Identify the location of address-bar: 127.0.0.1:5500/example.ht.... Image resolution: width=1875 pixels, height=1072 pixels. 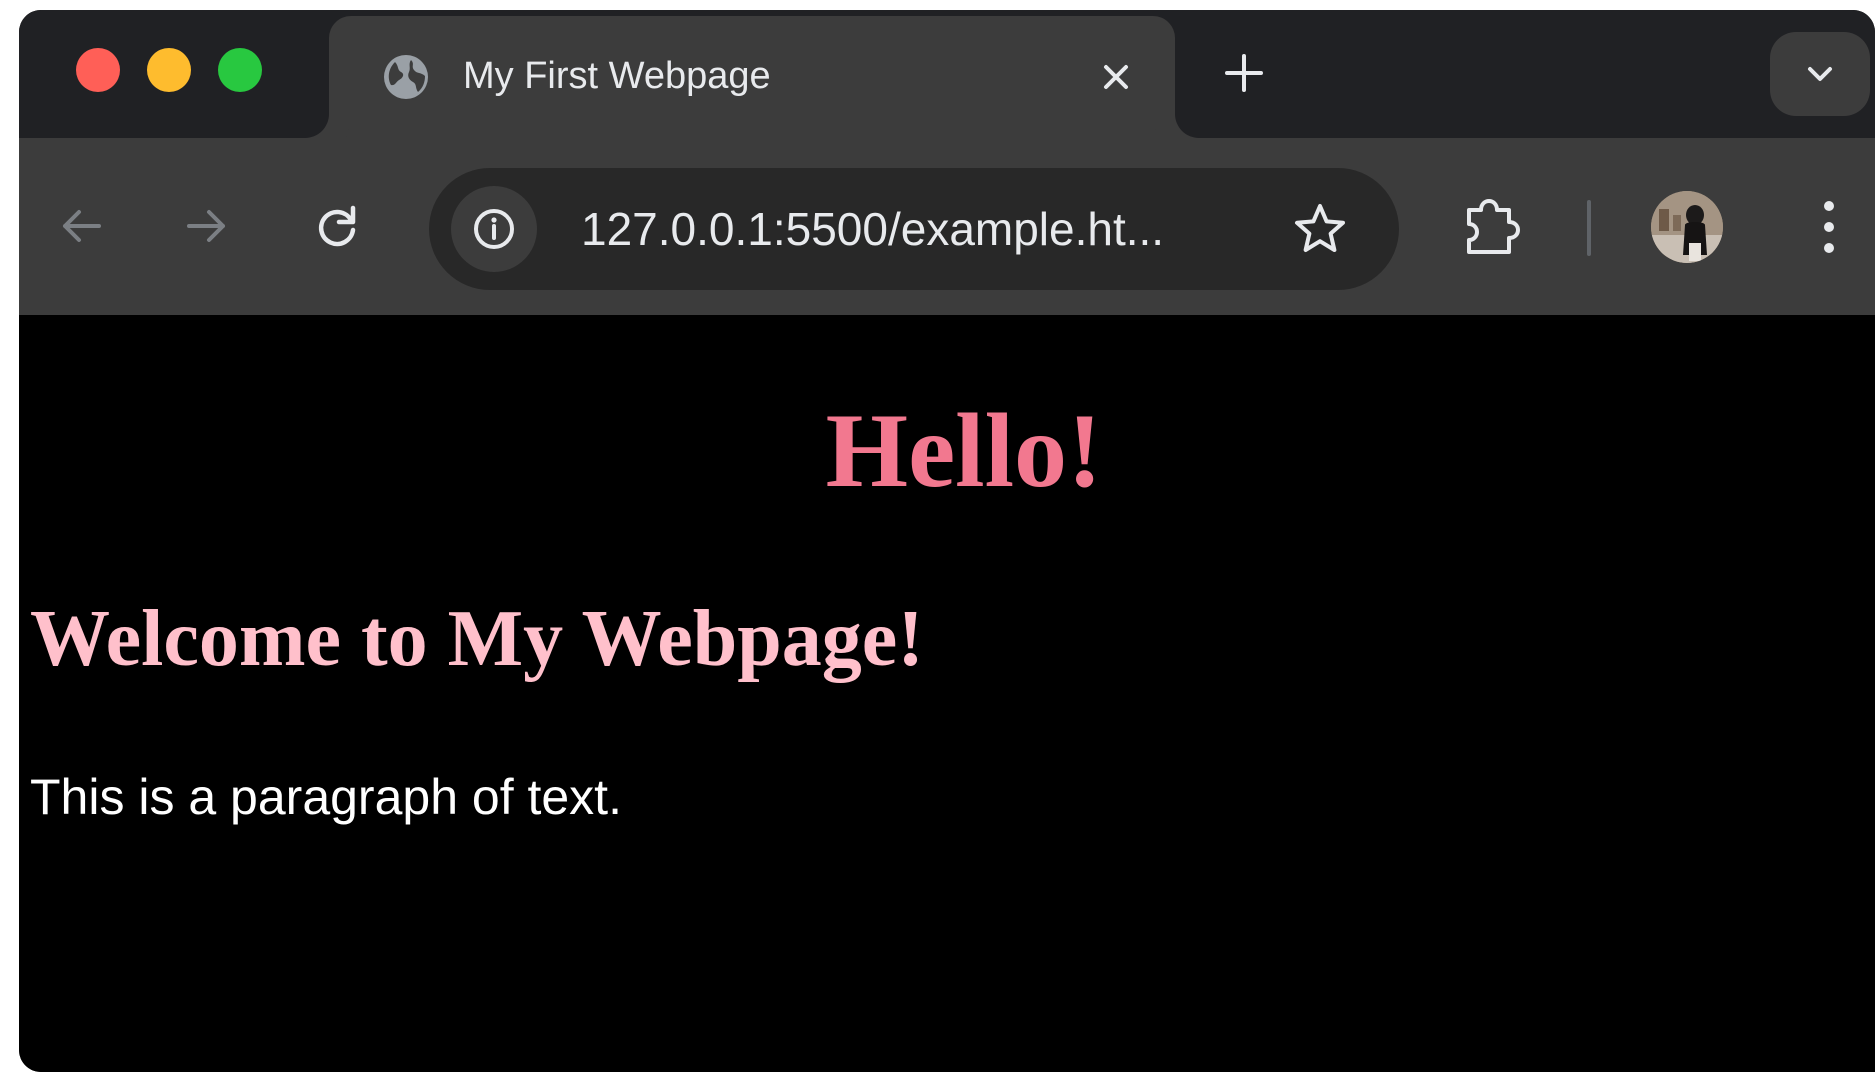
(914, 229).